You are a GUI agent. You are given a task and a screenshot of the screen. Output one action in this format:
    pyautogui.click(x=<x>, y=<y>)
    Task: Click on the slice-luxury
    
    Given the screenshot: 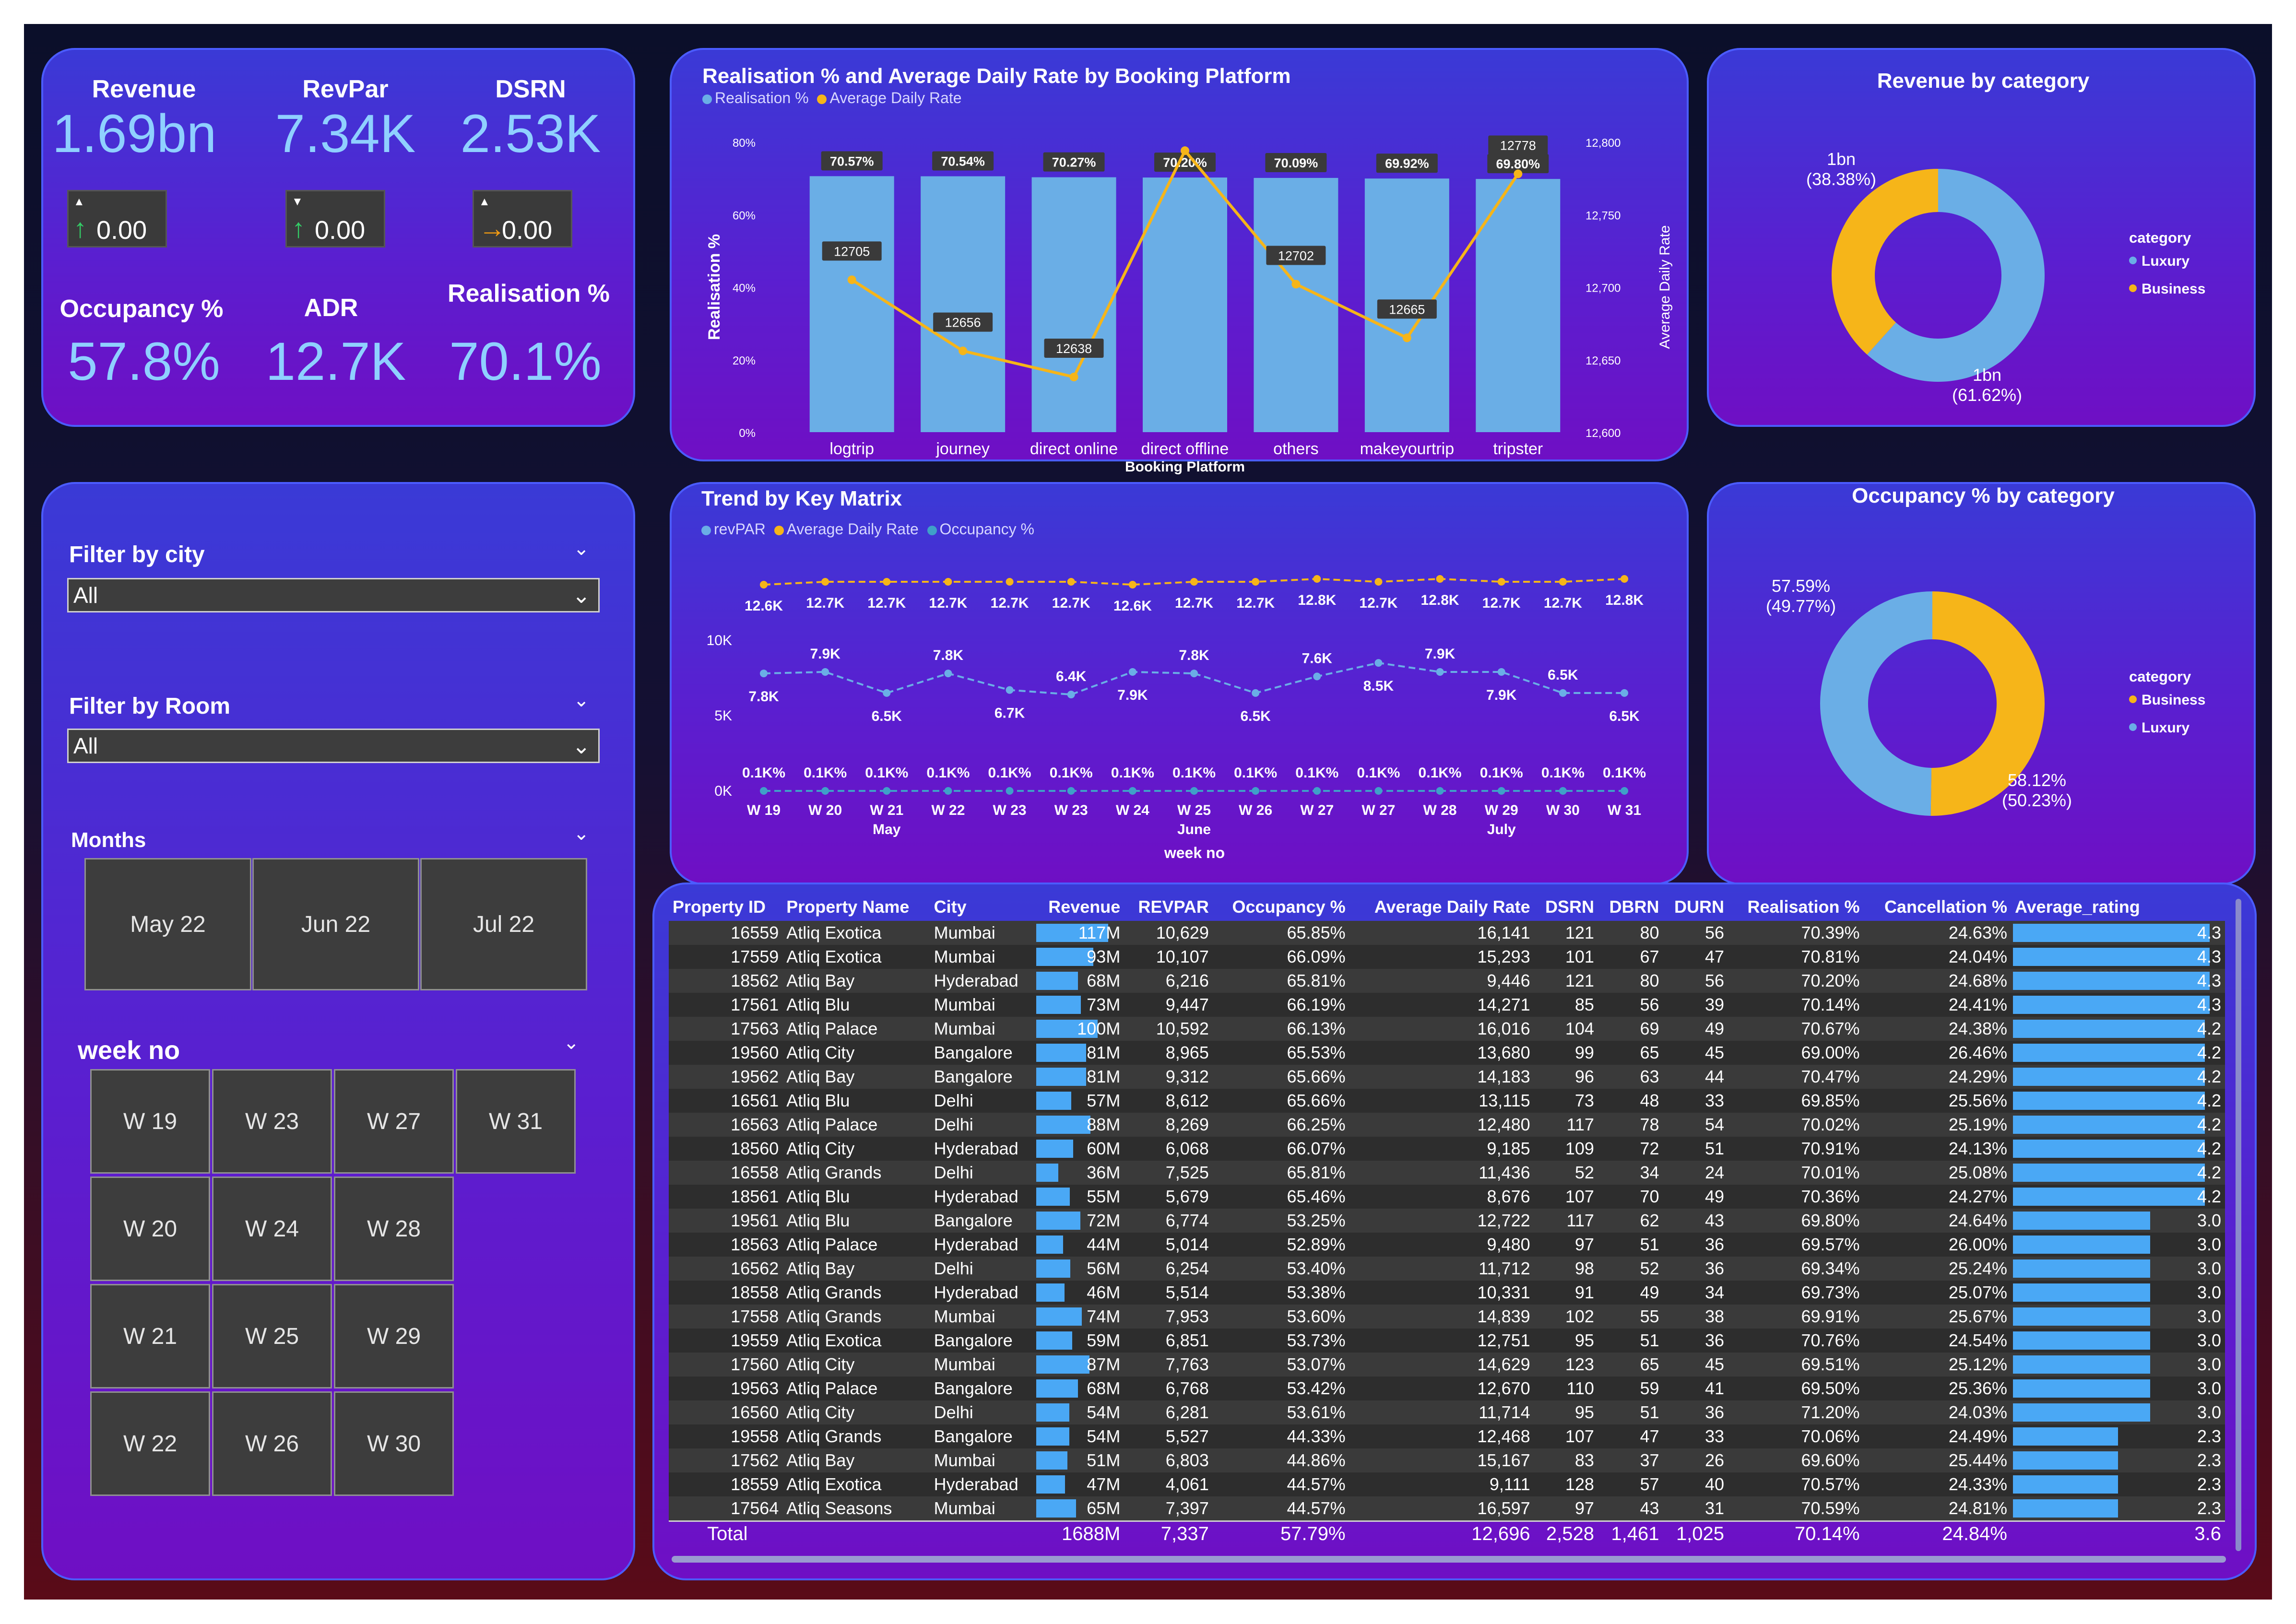 What is the action you would take?
    pyautogui.click(x=1876, y=703)
    